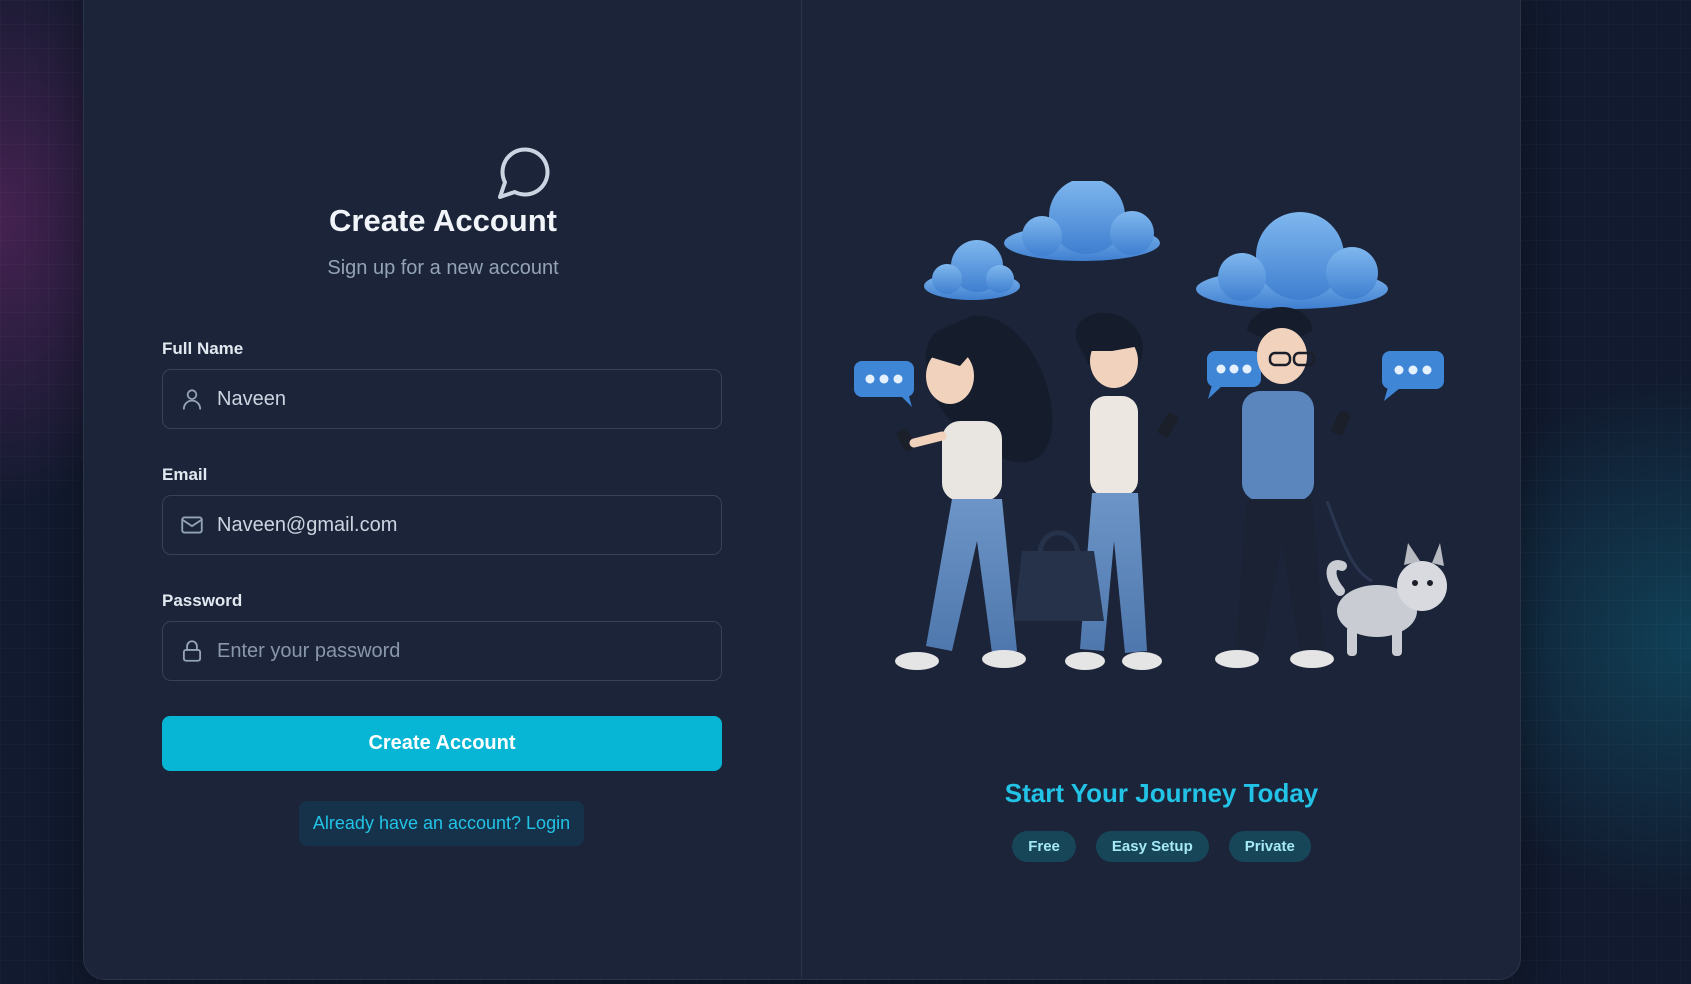 This screenshot has height=984, width=1691. I want to click on full-name-label: Full Name, so click(203, 348).